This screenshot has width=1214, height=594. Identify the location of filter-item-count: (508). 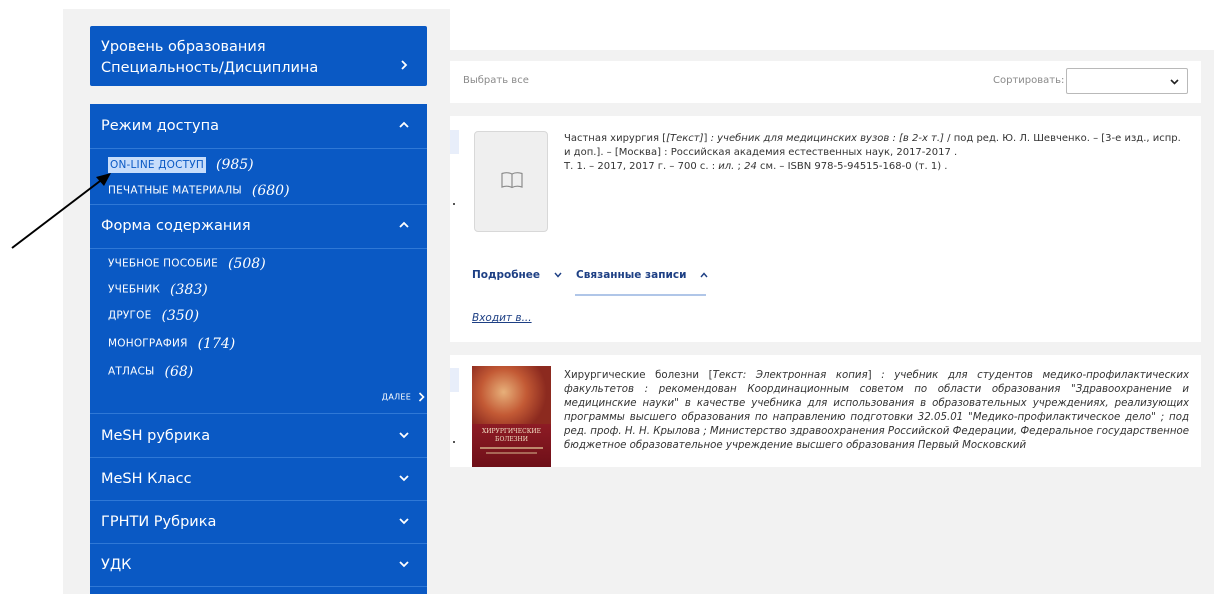
(247, 263).